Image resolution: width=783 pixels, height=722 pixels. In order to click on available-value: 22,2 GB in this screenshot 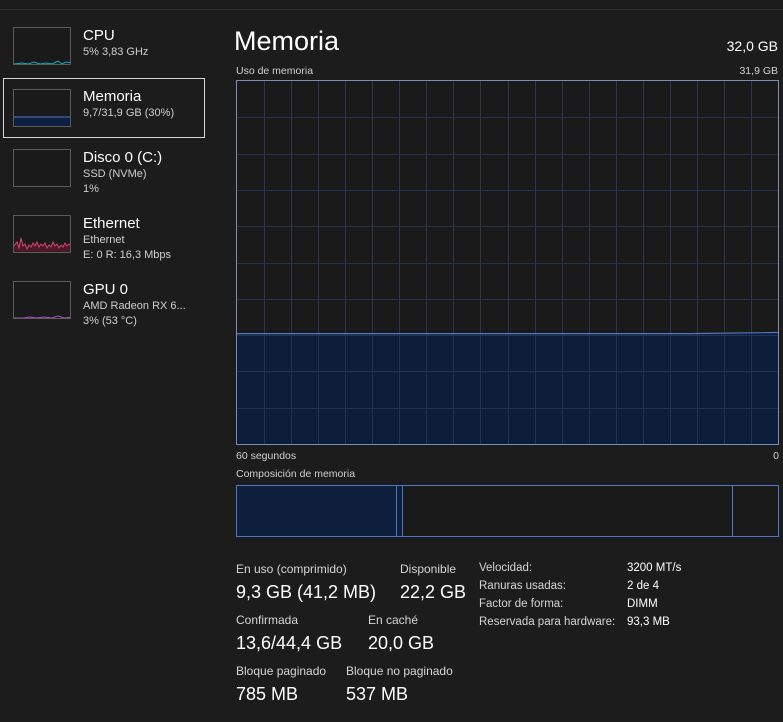, I will do `click(433, 592)`.